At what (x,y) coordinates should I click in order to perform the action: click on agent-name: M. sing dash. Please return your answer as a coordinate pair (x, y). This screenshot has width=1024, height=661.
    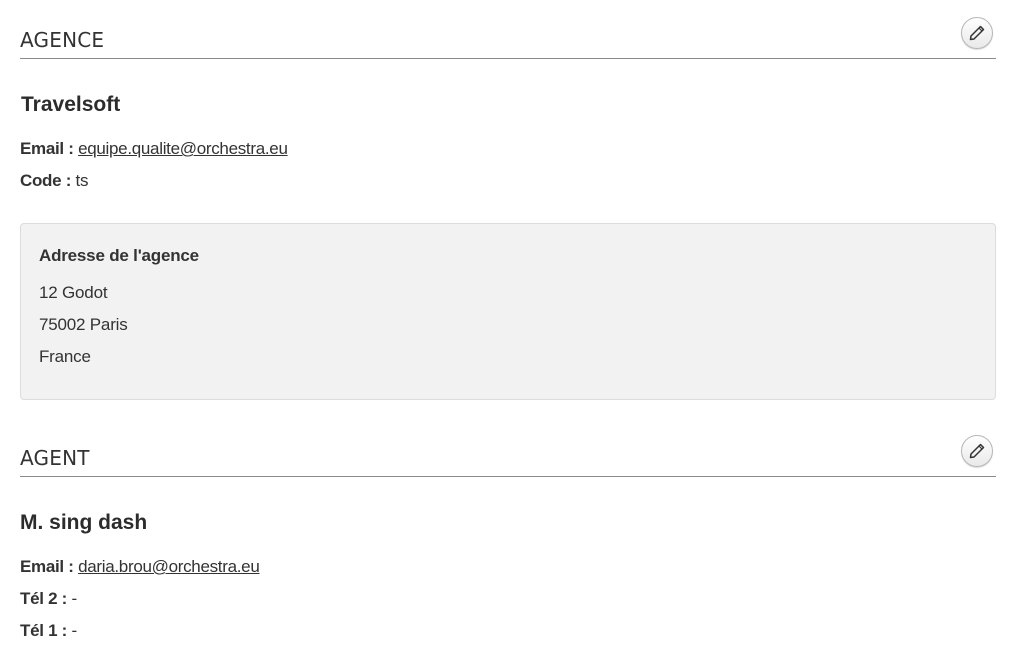
    Looking at the image, I should click on (84, 522).